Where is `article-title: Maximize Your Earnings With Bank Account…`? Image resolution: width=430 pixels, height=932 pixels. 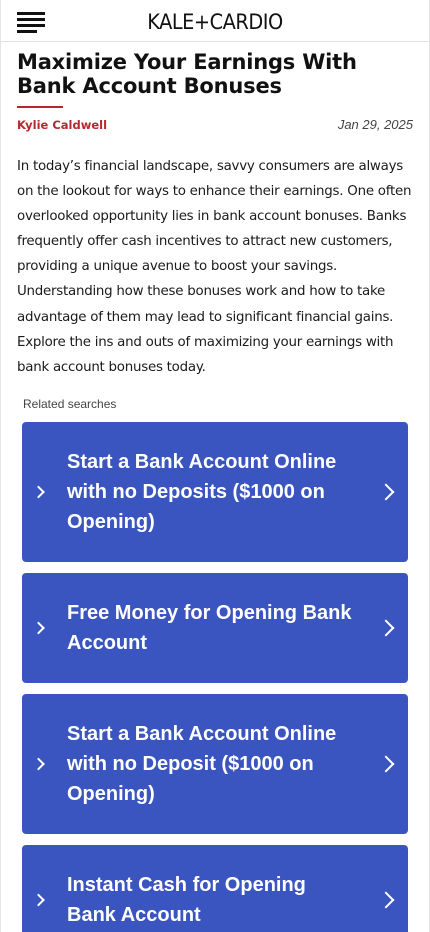 article-title: Maximize Your Earnings With Bank Account… is located at coordinates (187, 74).